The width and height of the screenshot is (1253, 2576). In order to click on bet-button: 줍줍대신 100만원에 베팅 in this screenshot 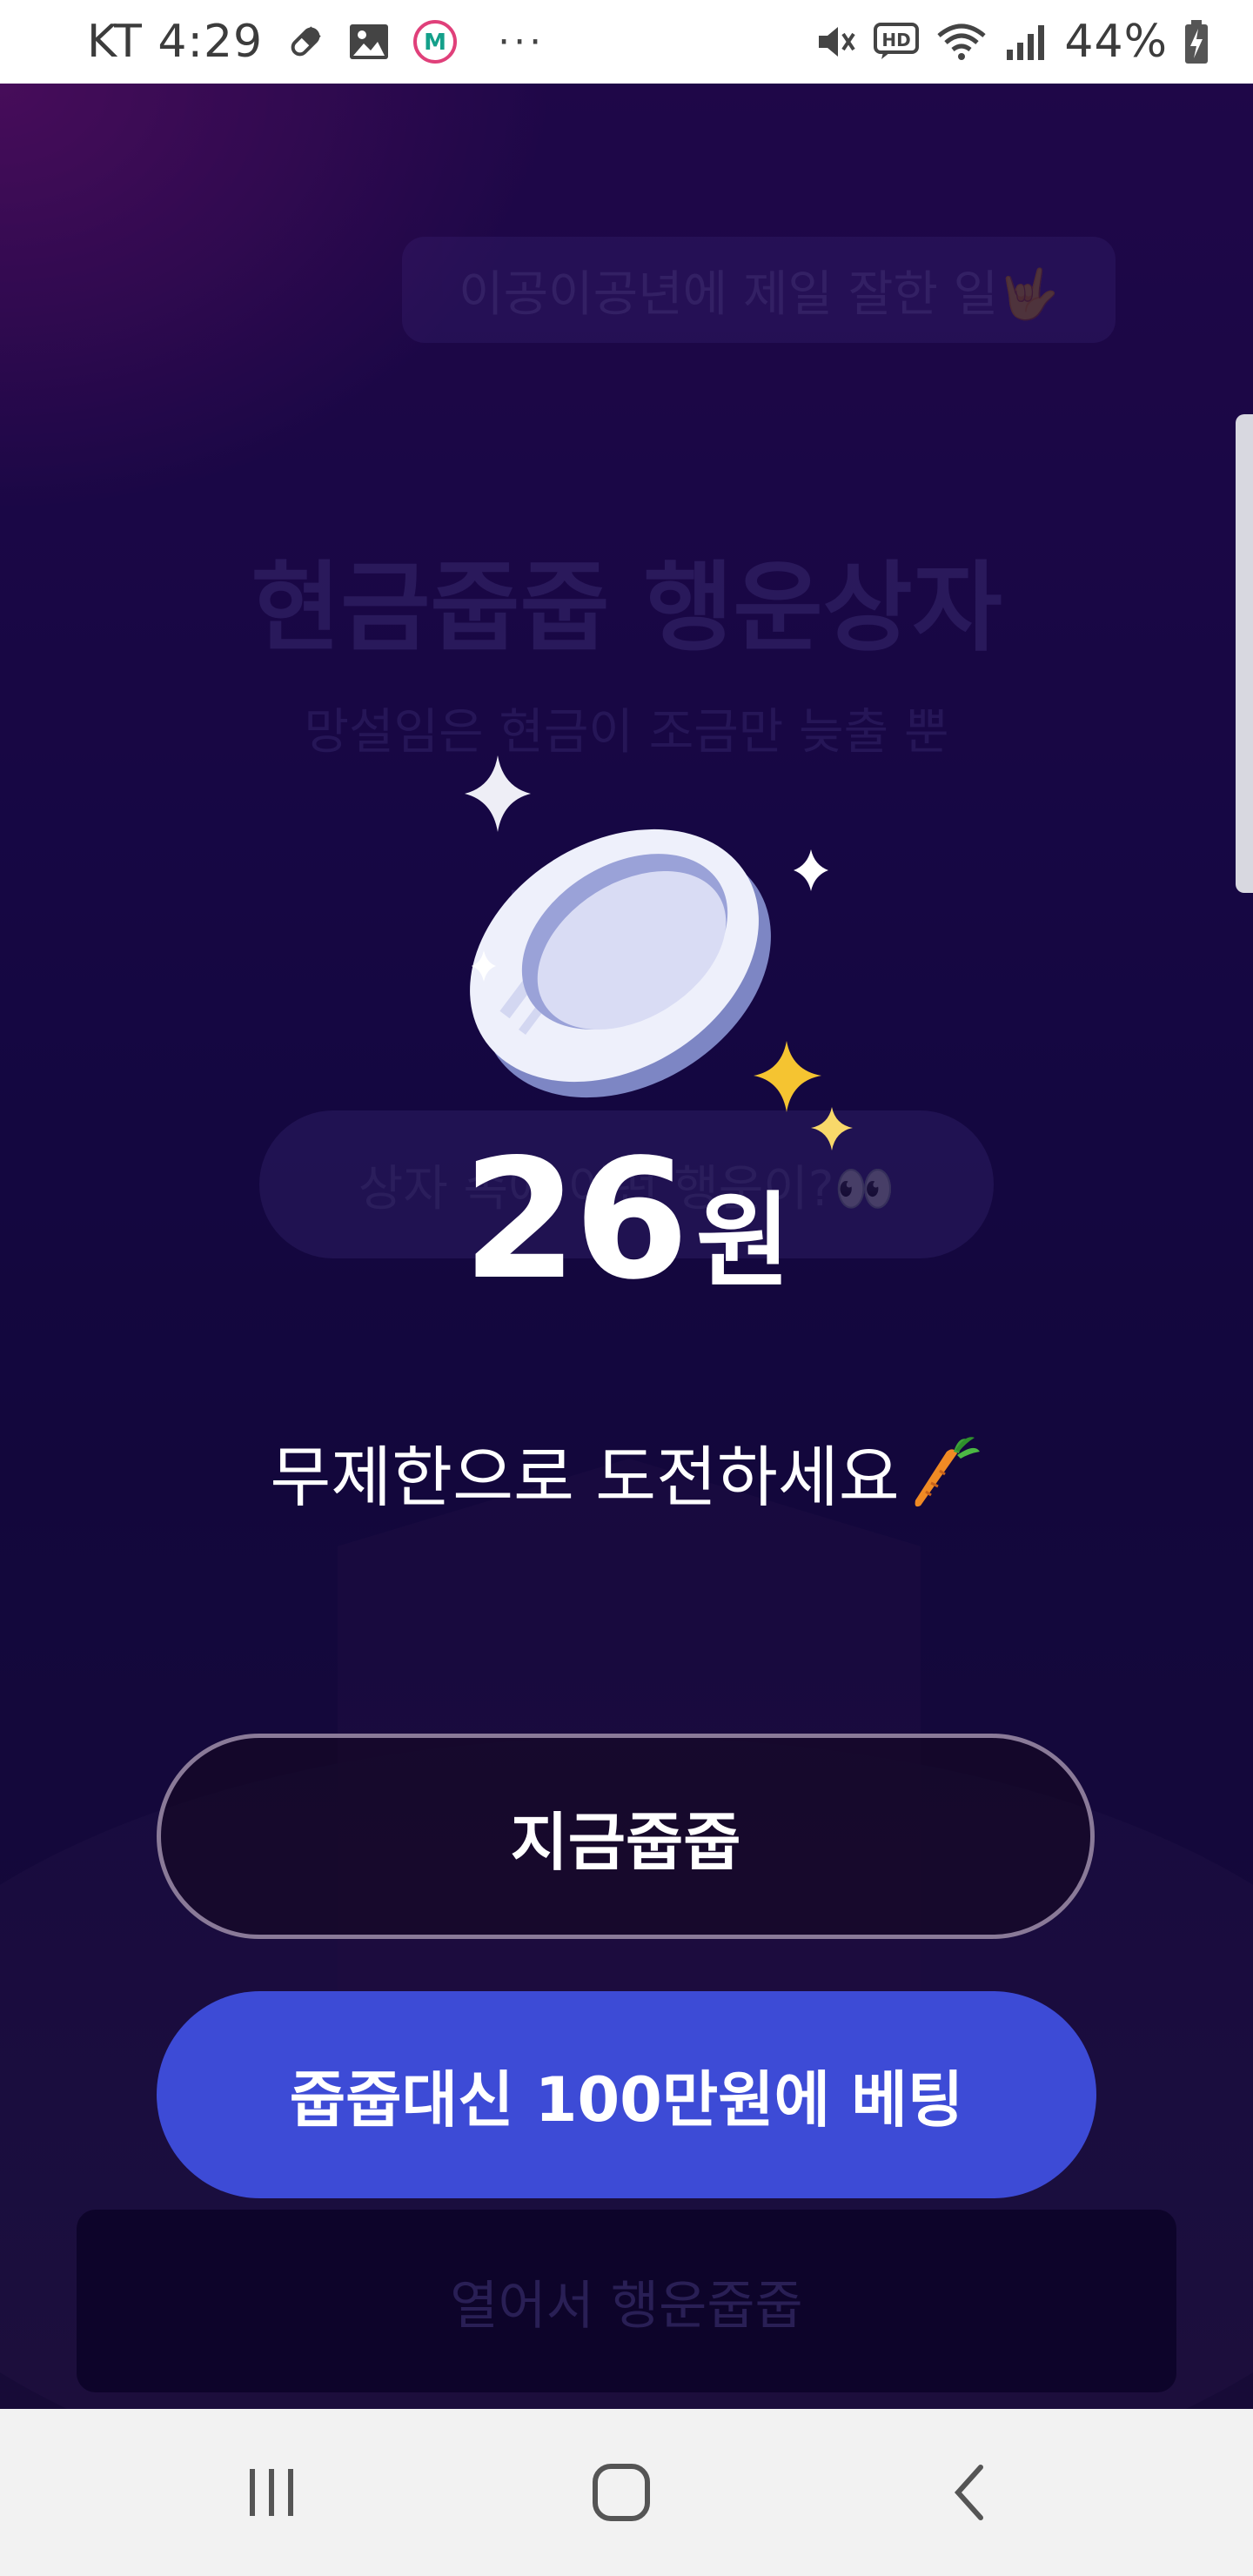, I will do `click(626, 2095)`.